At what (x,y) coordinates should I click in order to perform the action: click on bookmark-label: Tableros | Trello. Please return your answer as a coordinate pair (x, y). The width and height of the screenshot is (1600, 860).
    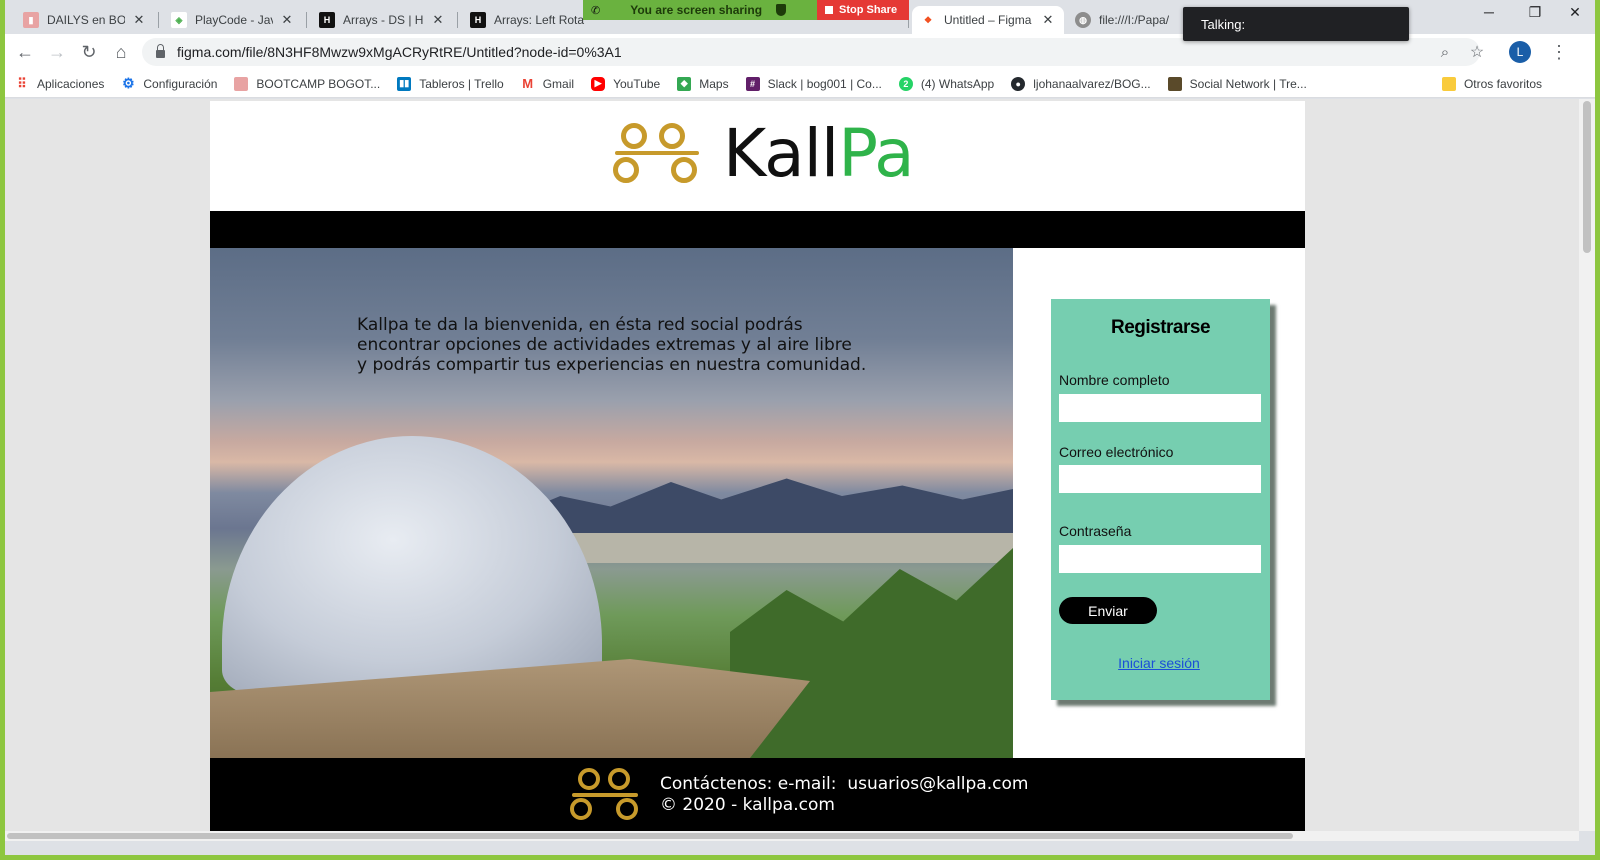
    Looking at the image, I should click on (461, 83).